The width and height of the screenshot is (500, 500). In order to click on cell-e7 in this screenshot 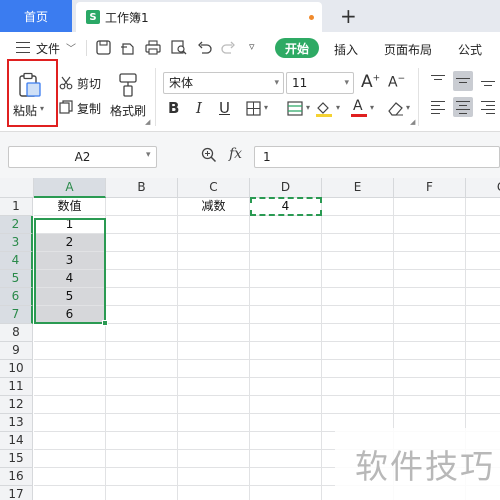, I will do `click(358, 315)`.